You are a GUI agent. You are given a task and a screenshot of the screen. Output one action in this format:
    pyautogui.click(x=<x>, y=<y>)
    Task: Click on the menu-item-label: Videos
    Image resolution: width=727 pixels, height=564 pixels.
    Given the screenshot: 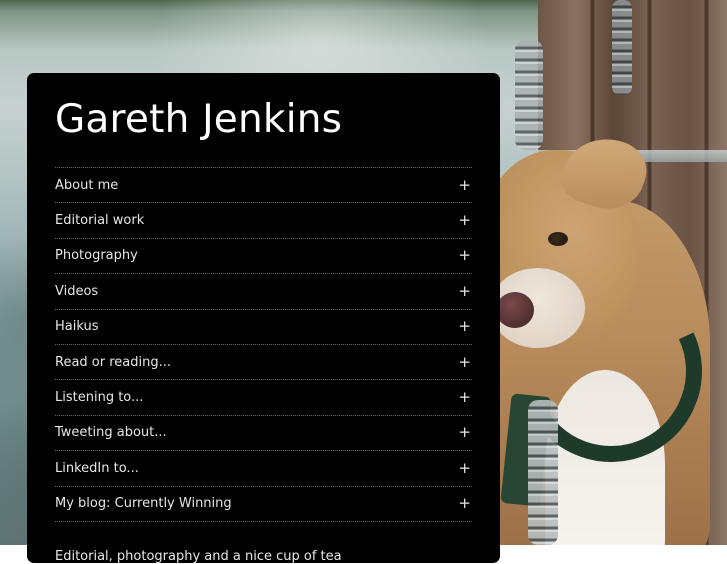 What is the action you would take?
    pyautogui.click(x=77, y=291)
    